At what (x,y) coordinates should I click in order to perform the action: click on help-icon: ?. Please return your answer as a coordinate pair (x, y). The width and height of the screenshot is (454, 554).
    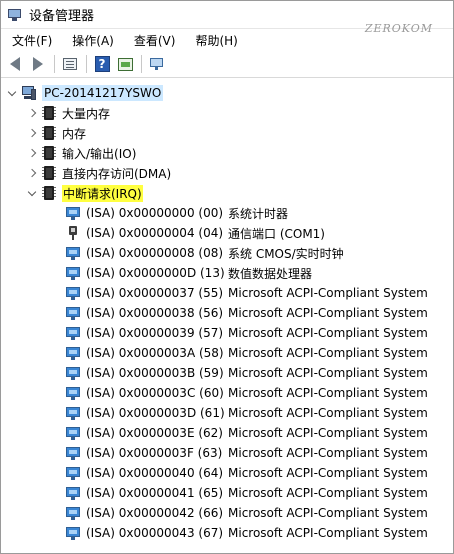
    Looking at the image, I should click on (102, 64).